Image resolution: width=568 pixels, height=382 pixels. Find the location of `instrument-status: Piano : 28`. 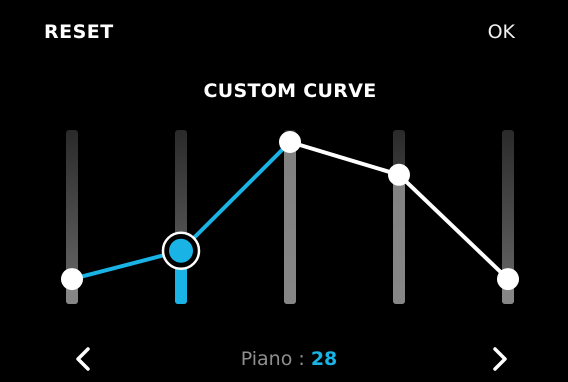

instrument-status: Piano : 28 is located at coordinates (284, 359).